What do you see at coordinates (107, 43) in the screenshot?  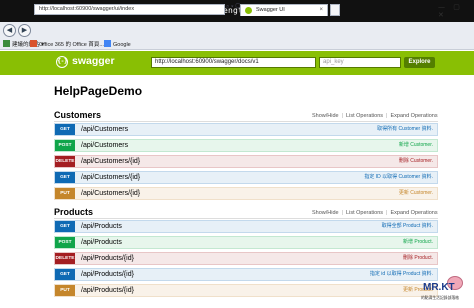 I see `google-icon` at bounding box center [107, 43].